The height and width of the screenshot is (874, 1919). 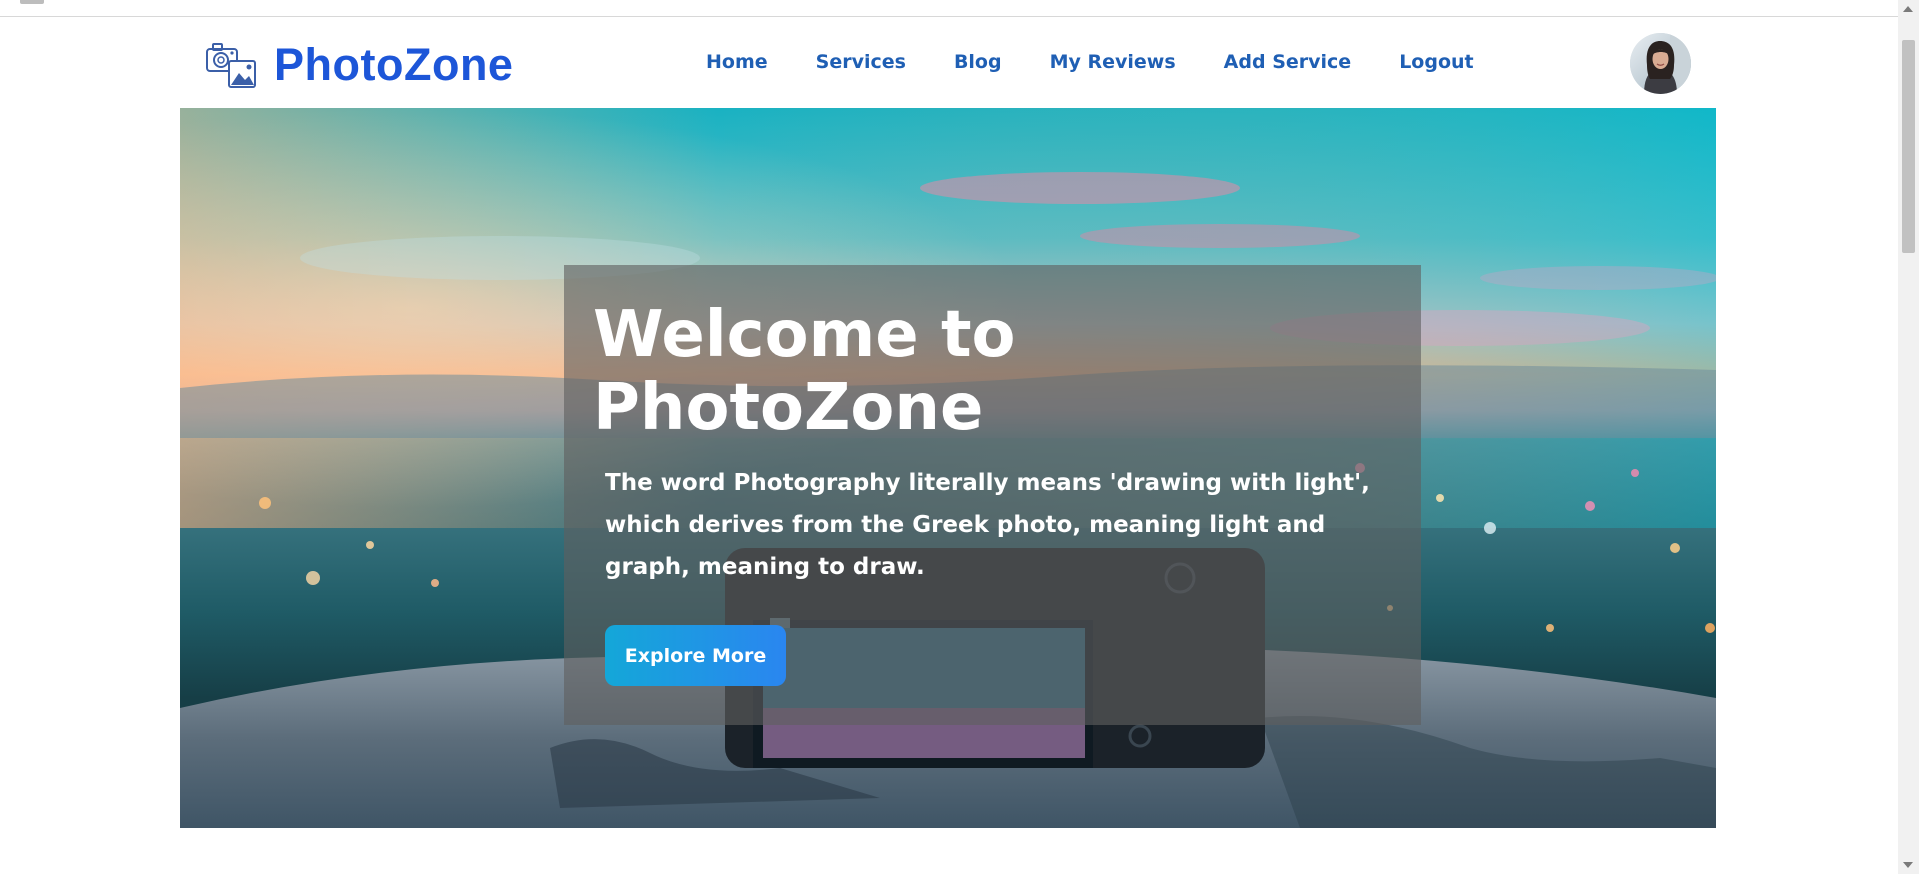 I want to click on user-avatar-image, so click(x=1660, y=63).